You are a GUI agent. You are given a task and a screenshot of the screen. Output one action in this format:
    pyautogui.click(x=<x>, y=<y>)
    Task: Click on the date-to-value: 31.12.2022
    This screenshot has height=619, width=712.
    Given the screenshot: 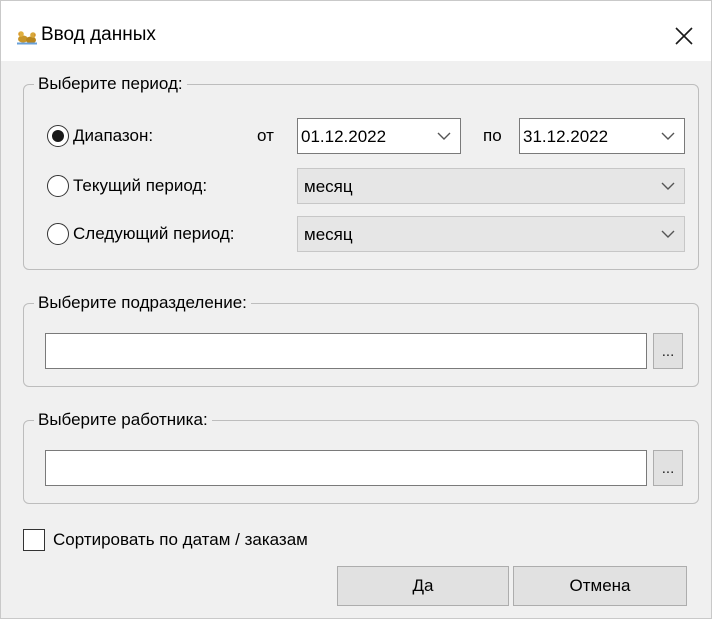 What is the action you would take?
    pyautogui.click(x=566, y=136)
    